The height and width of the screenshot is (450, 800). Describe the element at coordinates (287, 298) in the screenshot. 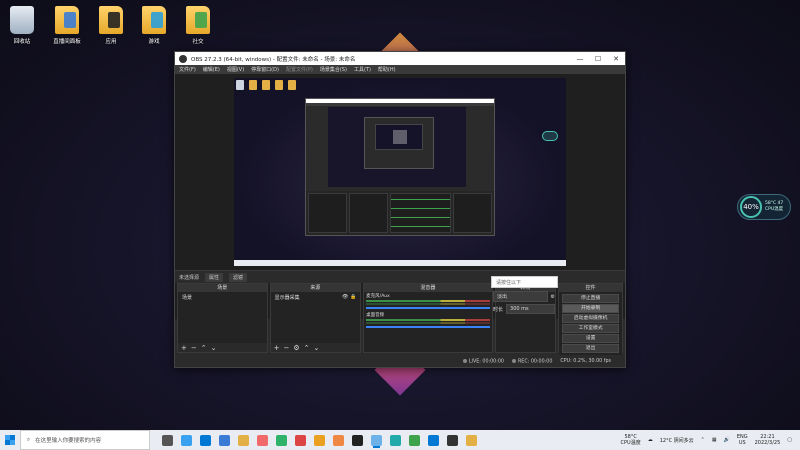

I see `source-item-label: 显示器采集` at that location.